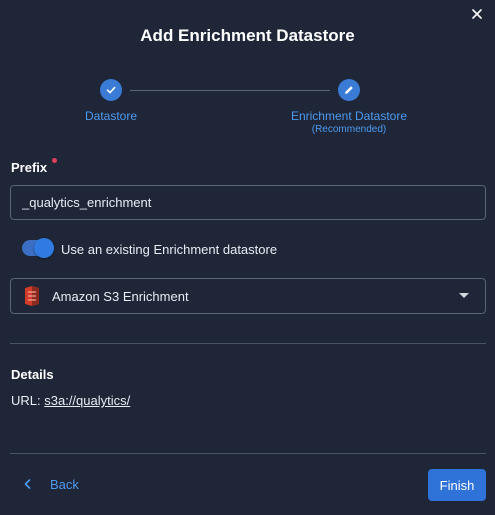 The width and height of the screenshot is (495, 515). I want to click on pencil-icon, so click(349, 90).